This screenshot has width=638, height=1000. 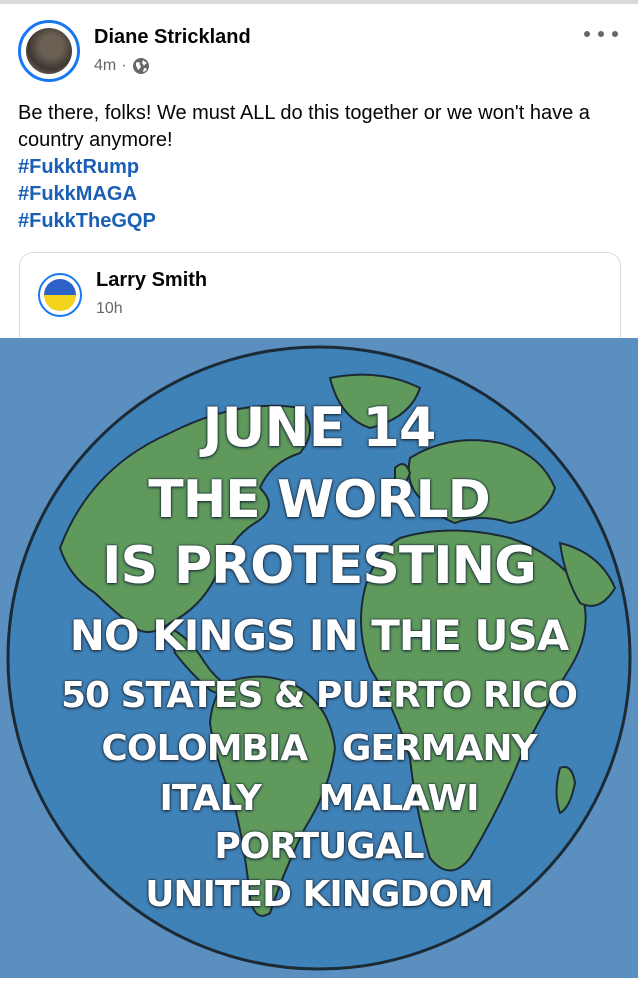 I want to click on flag-bottom-stripe, so click(x=60, y=303).